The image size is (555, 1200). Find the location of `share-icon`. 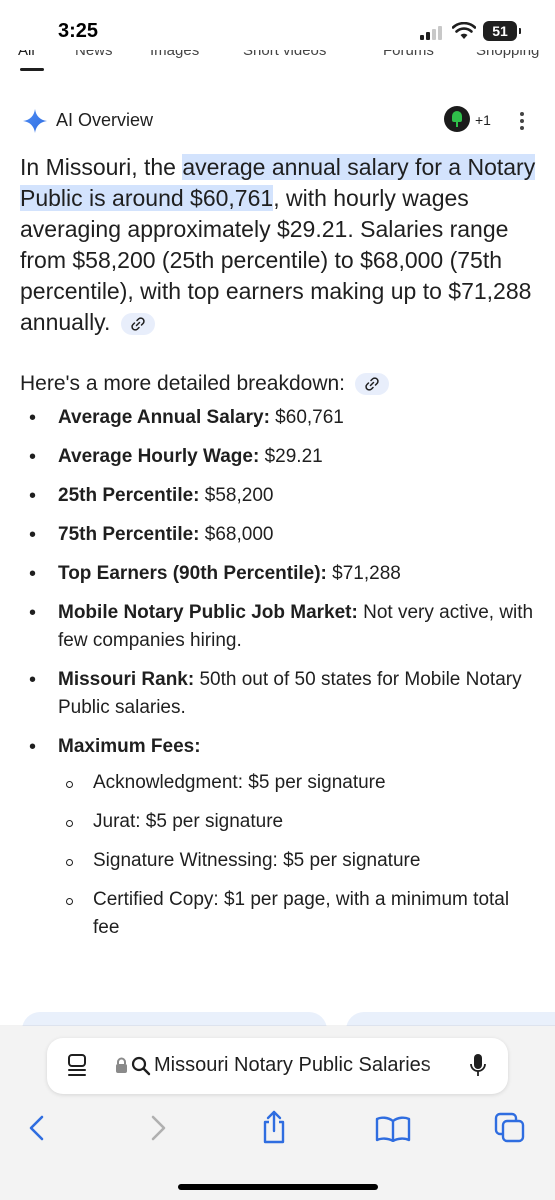

share-icon is located at coordinates (274, 1127).